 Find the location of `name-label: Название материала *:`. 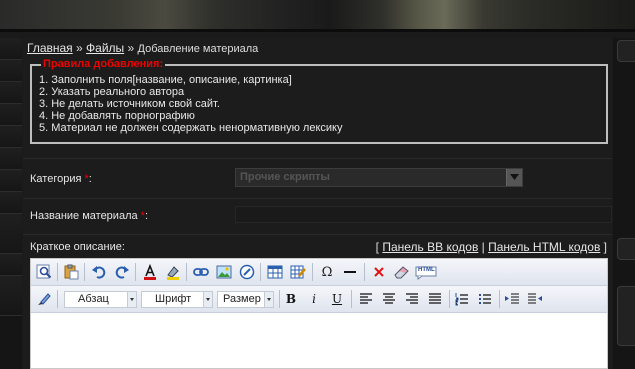

name-label: Название материала *: is located at coordinates (89, 216).